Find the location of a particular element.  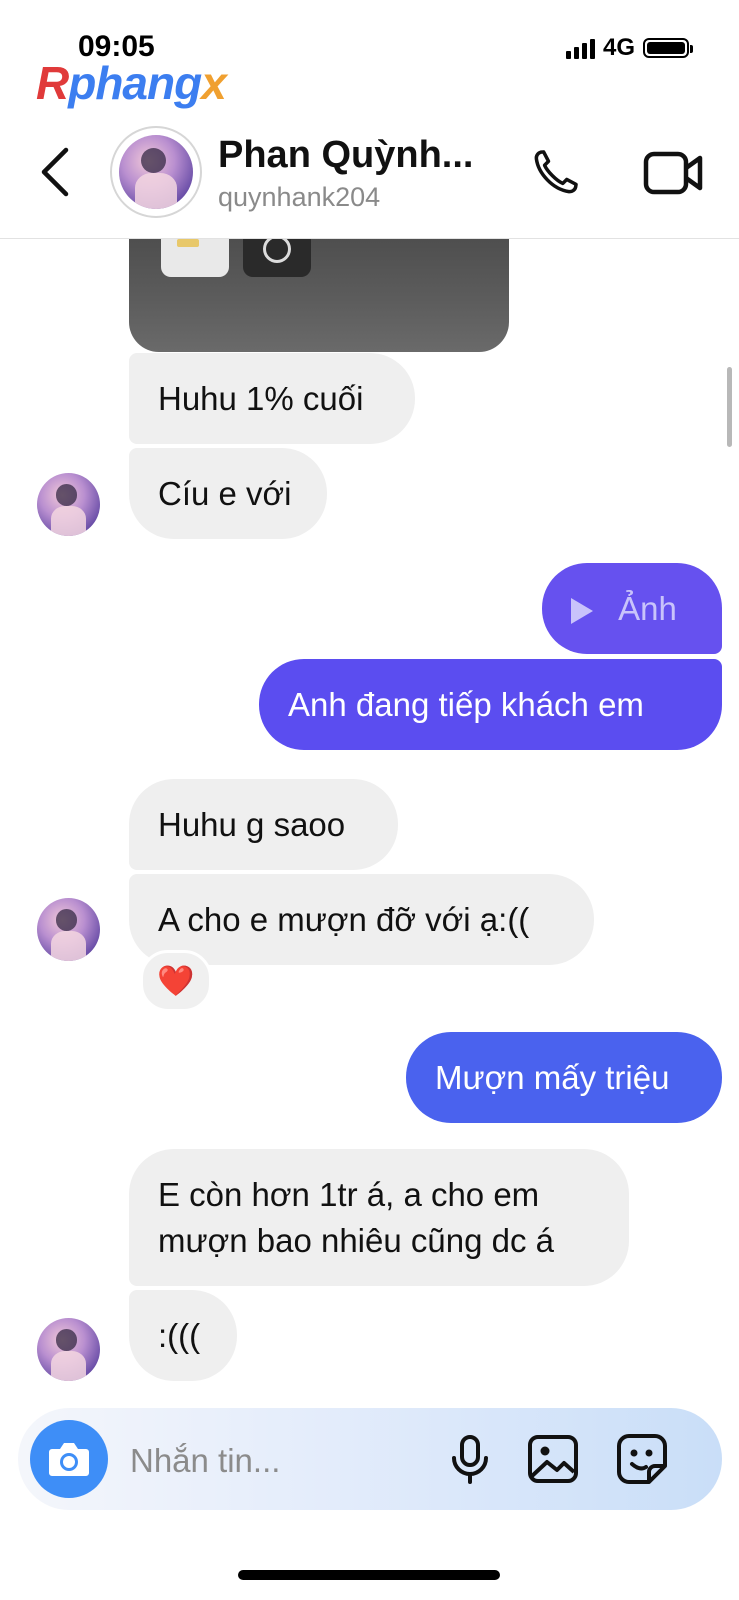

camera-icon is located at coordinates (69, 1459).